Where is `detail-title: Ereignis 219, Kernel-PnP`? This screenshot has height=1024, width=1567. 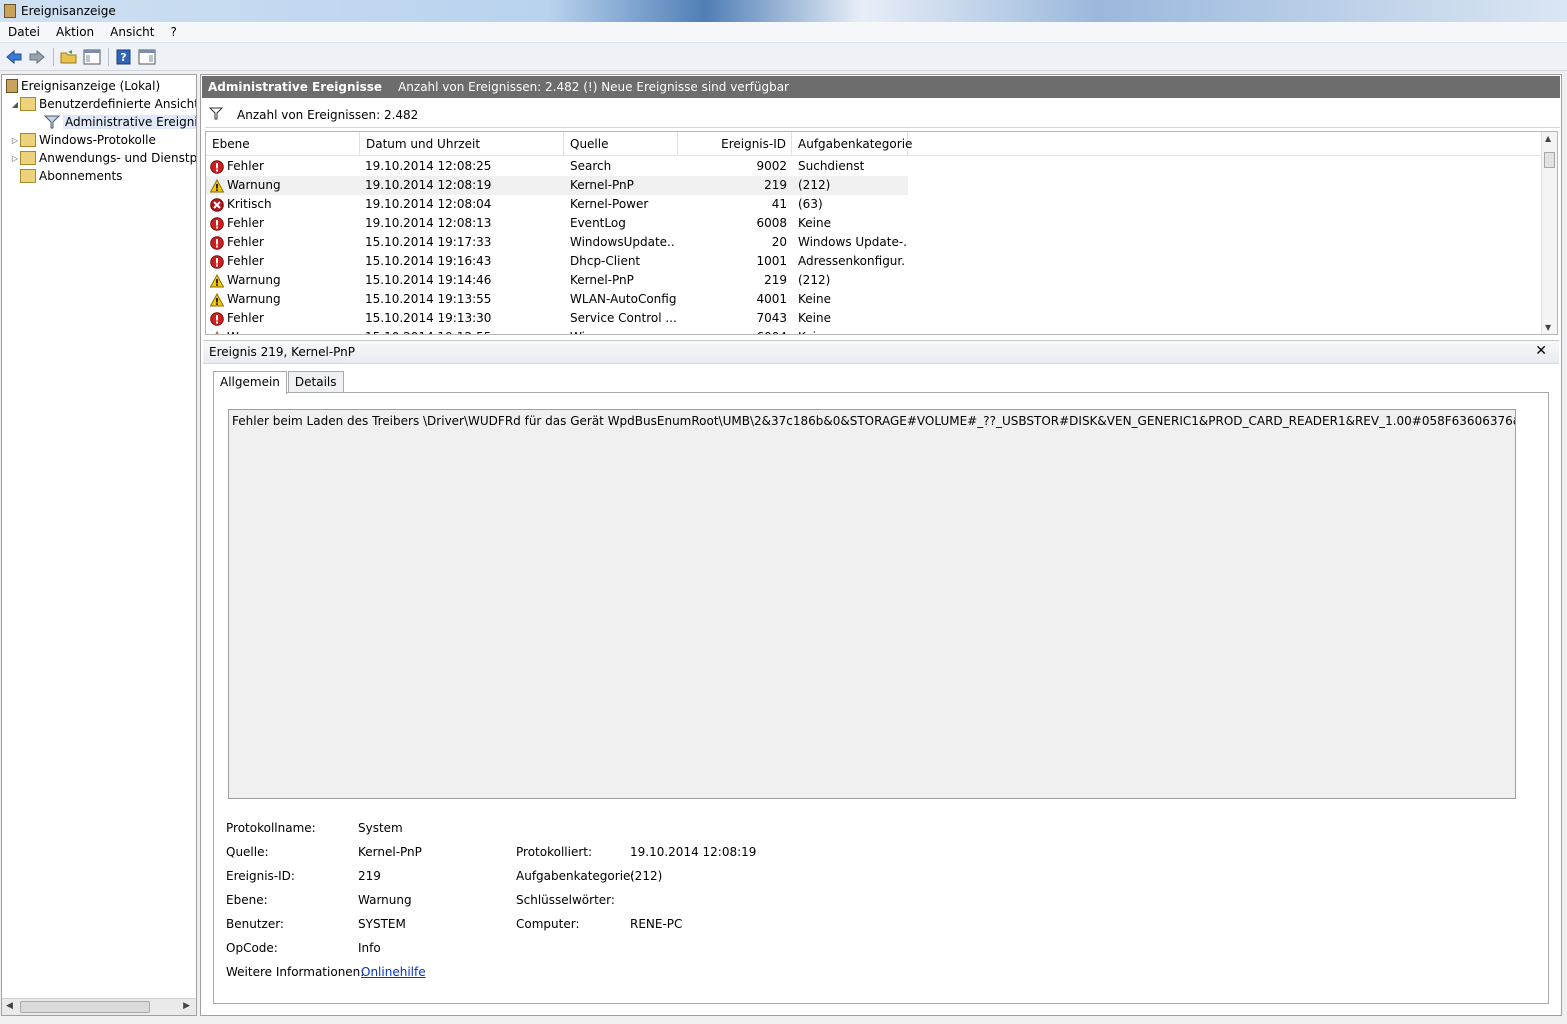 detail-title: Ereignis 219, Kernel-PnP is located at coordinates (282, 352).